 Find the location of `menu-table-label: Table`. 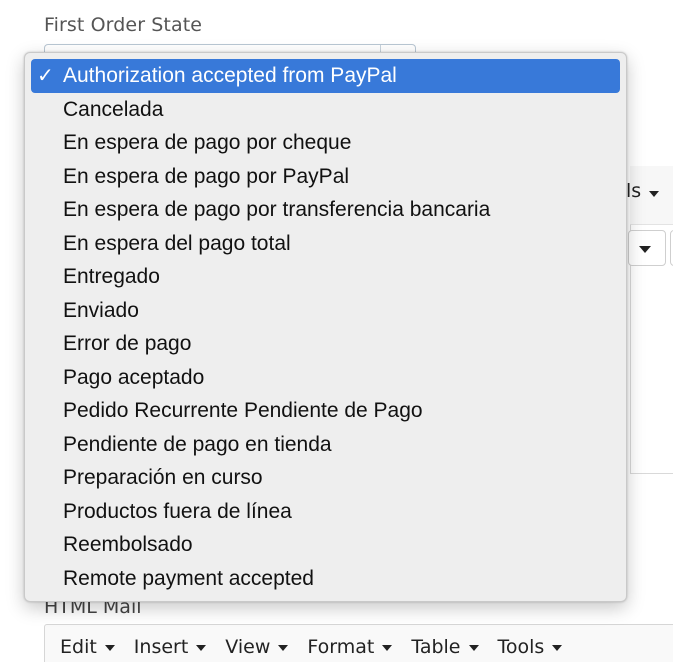

menu-table-label: Table is located at coordinates (436, 647).